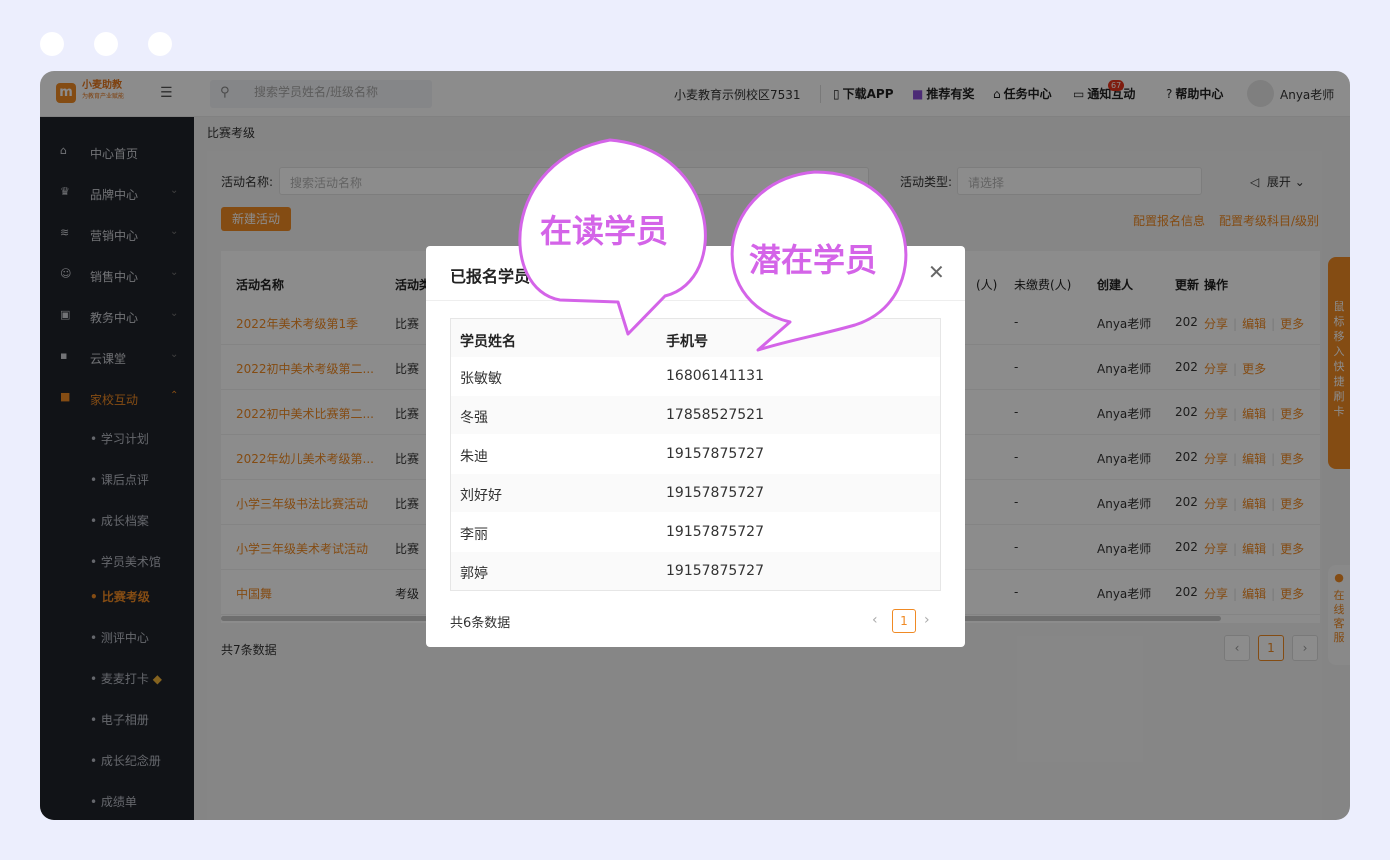  I want to click on bubble-potential-students: 潜在学员, so click(813, 260).